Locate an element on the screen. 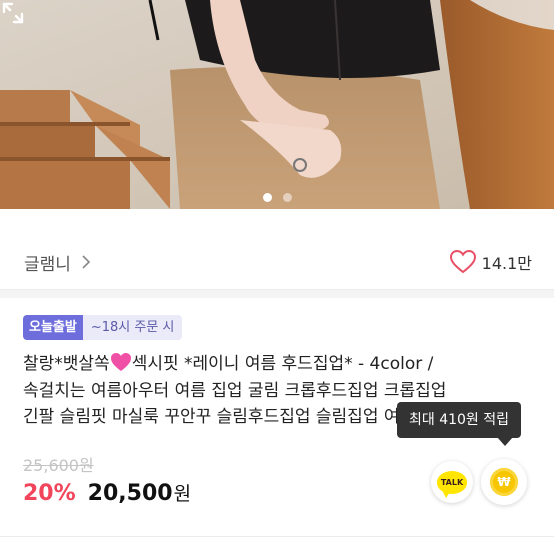  chevron-right-icon is located at coordinates (86, 262).